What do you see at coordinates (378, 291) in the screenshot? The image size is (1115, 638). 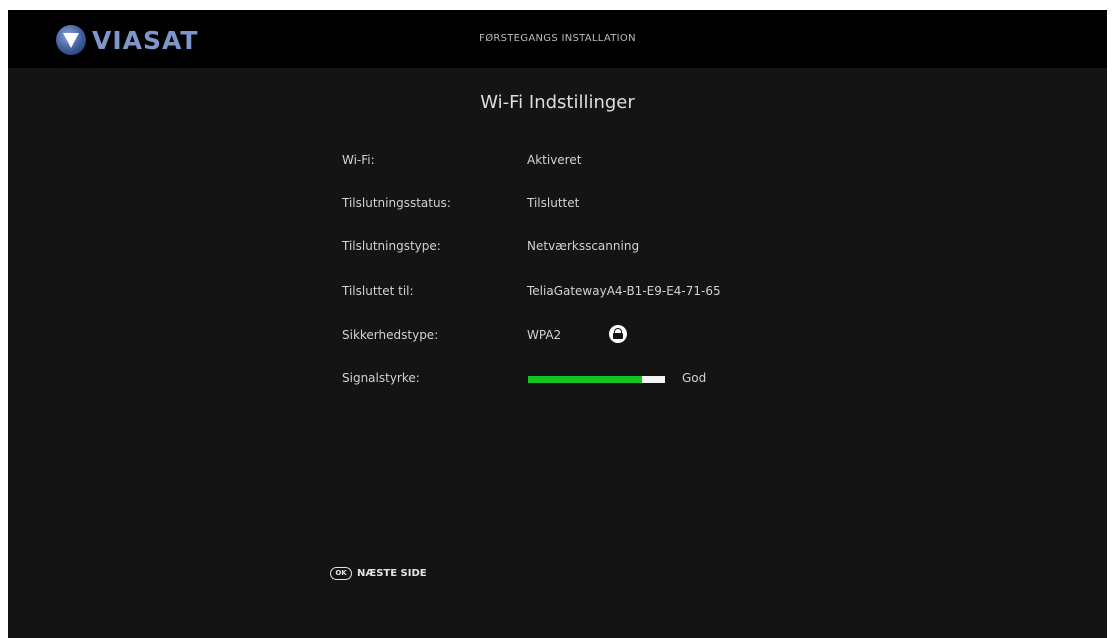 I see `setting-label: Tilsluttet til:` at bounding box center [378, 291].